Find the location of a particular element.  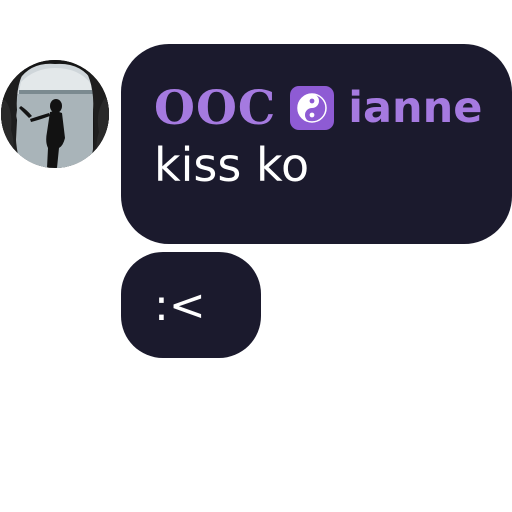

avatar is located at coordinates (55, 114).